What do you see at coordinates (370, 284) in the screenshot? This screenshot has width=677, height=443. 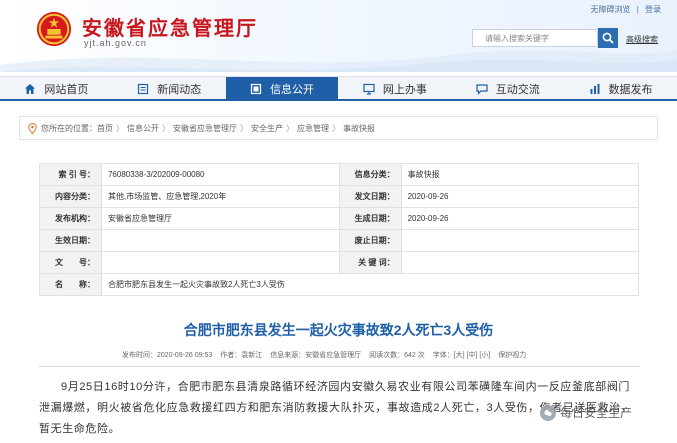 I see `name-value: 合肥市肥东县发生一起火灾事故致2人死亡3人受伤` at bounding box center [370, 284].